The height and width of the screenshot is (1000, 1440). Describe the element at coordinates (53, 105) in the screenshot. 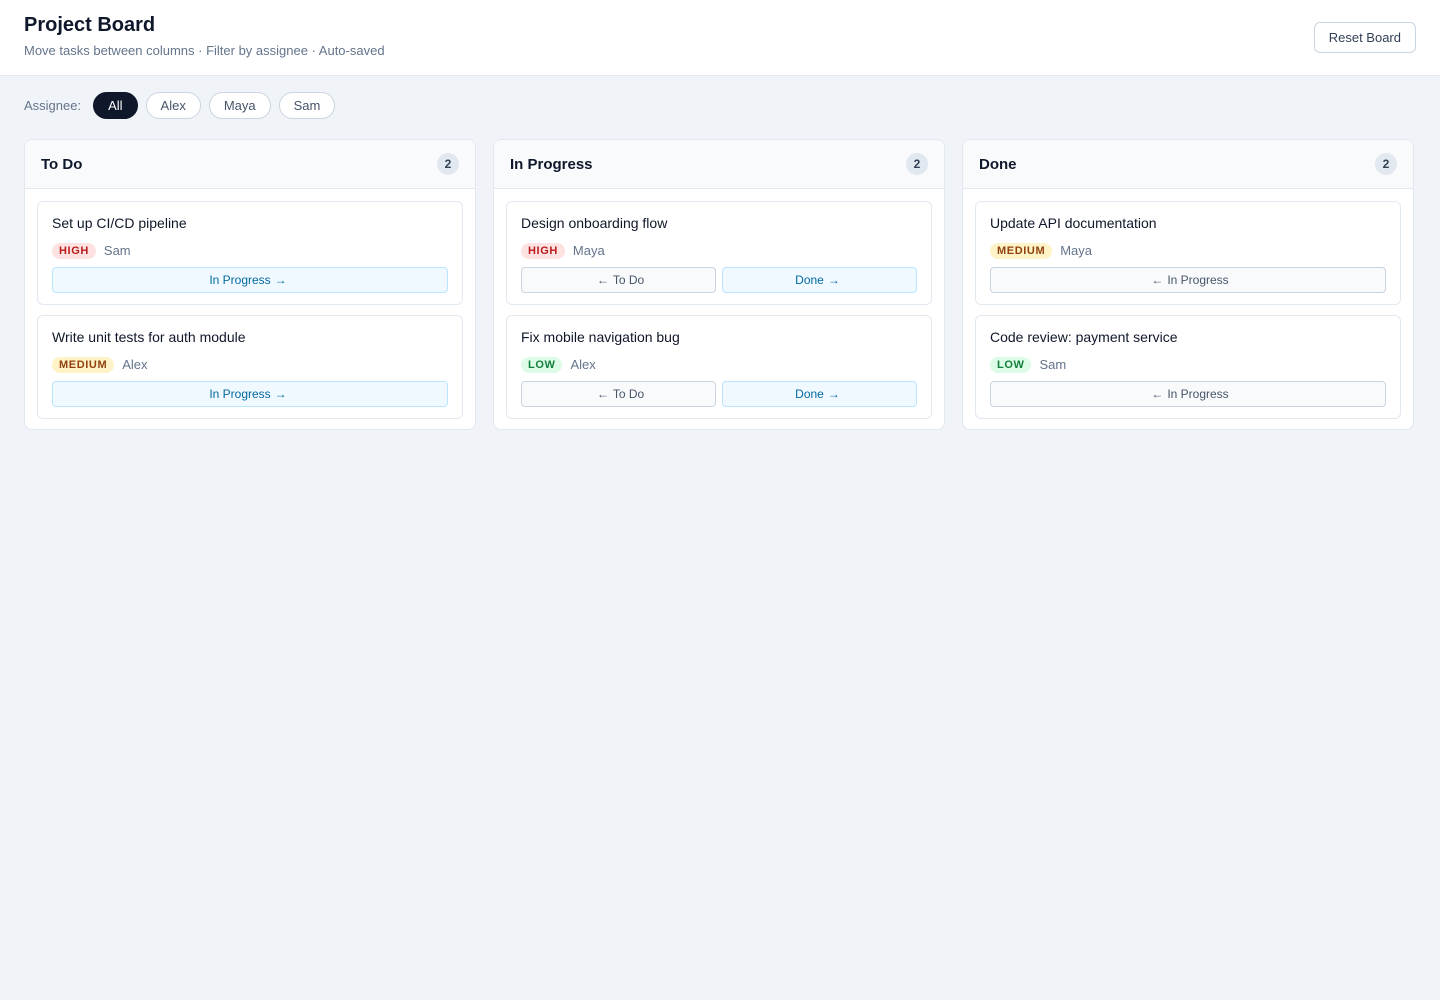

I see `assignee-filter-label: Assignee:` at that location.